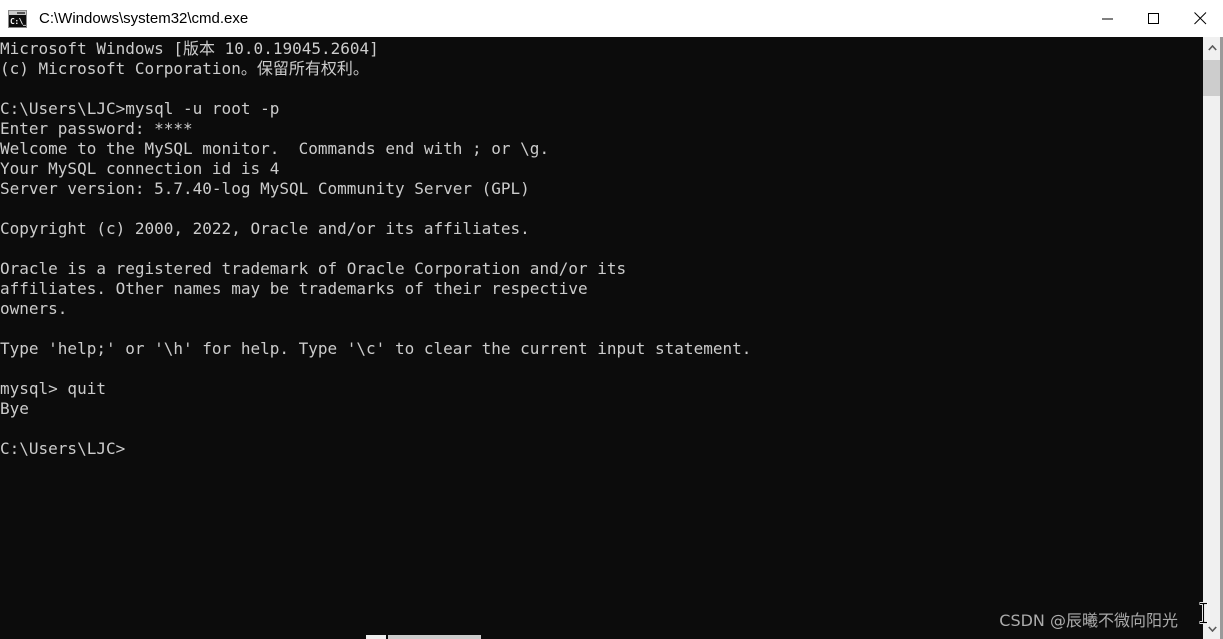 The height and width of the screenshot is (639, 1223). What do you see at coordinates (1212, 338) in the screenshot?
I see `vertical-scrollbar` at bounding box center [1212, 338].